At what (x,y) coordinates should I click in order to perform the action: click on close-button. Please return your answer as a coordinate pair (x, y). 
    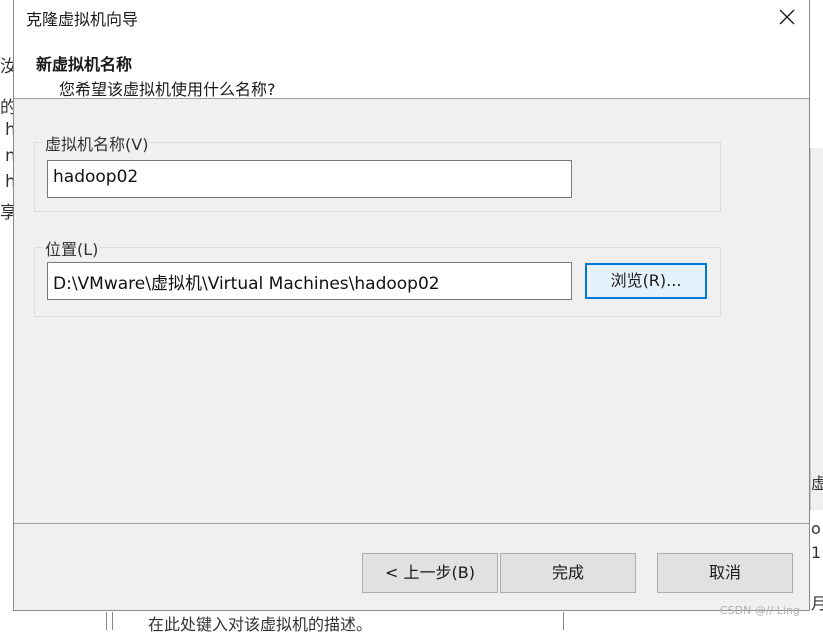
    Looking at the image, I should click on (786, 17).